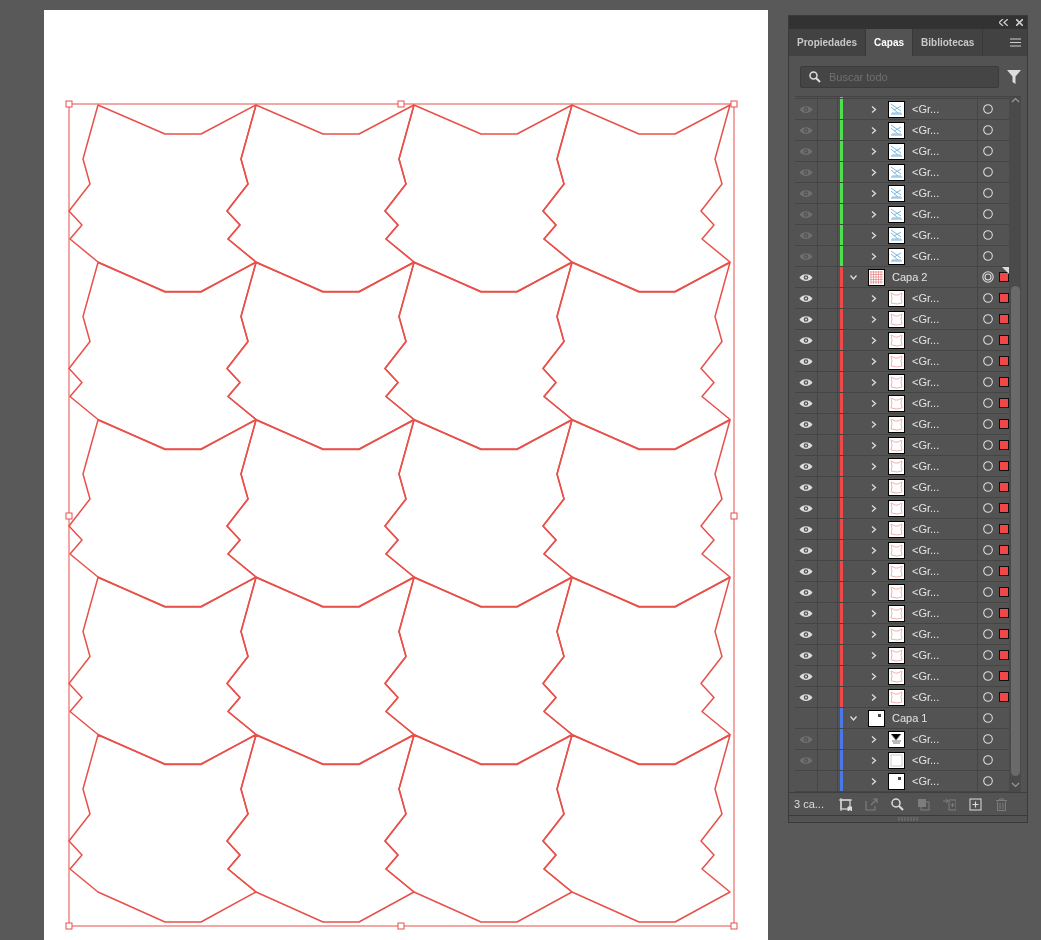  What do you see at coordinates (1015, 42) in the screenshot?
I see `menu-icon` at bounding box center [1015, 42].